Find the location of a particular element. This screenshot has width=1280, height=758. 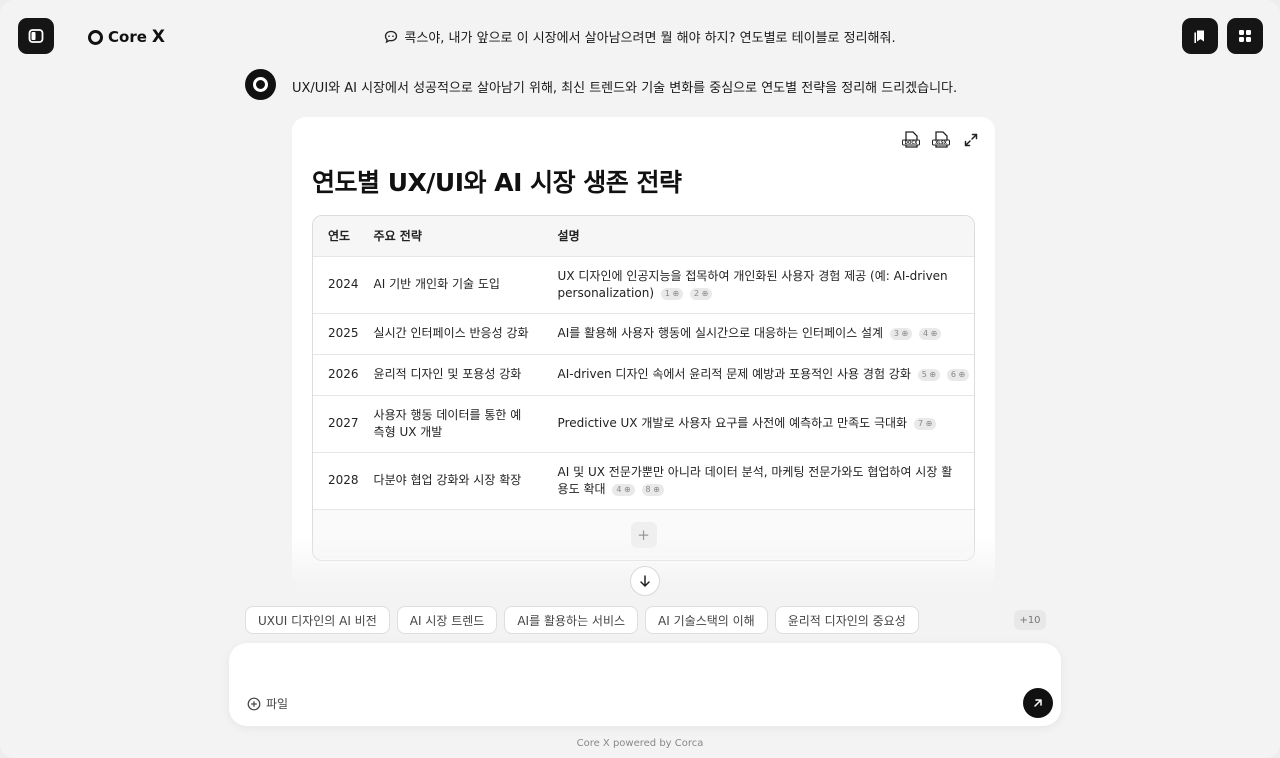

footer-credit: Core X powered by Corca is located at coordinates (640, 743).